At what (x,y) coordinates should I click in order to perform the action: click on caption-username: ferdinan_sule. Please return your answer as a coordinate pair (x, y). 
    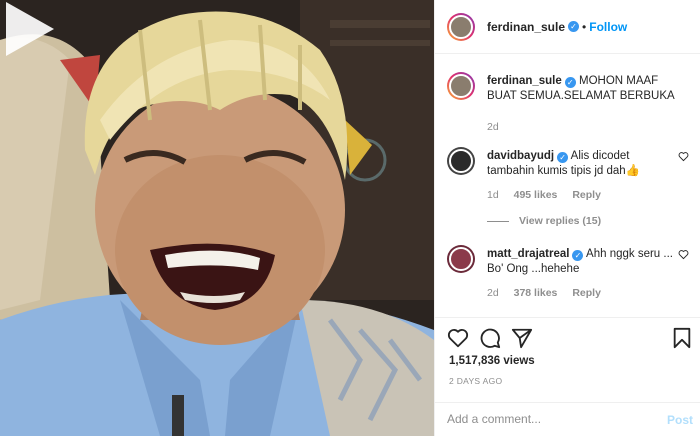
    Looking at the image, I should click on (524, 81).